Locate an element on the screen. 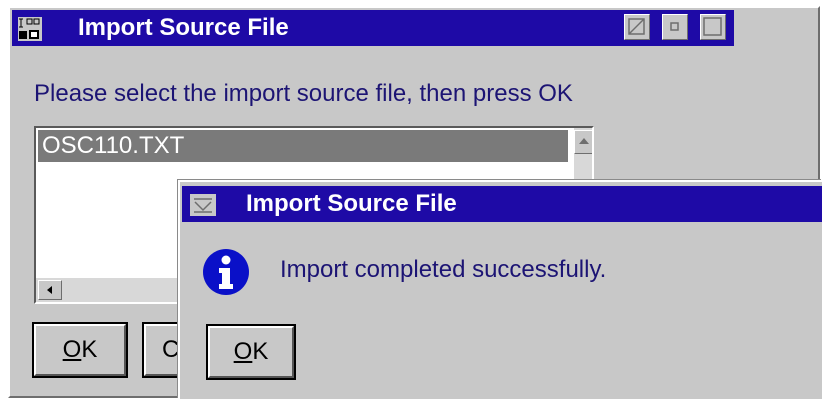 This screenshot has height=399, width=822. message-text: Import completed successfully. is located at coordinates (443, 269).